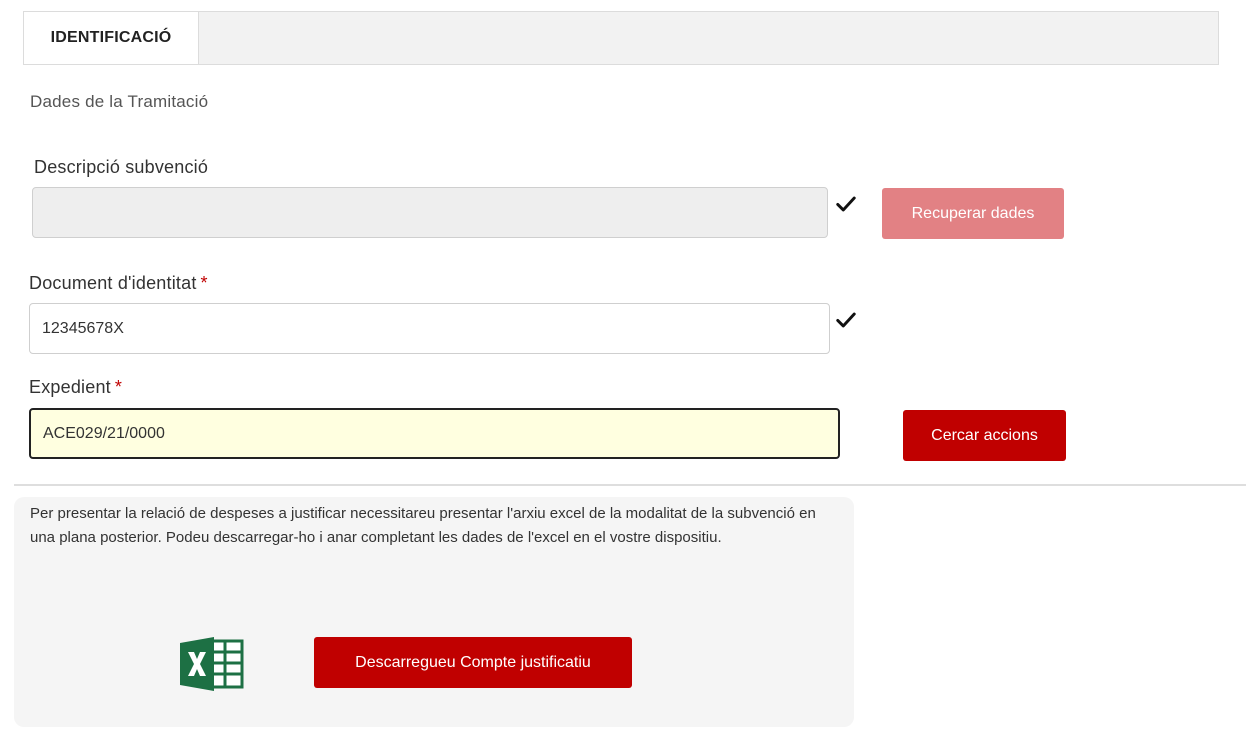  I want to click on download-justification-button-label: Descarregueu Compte justificatiu, so click(473, 662).